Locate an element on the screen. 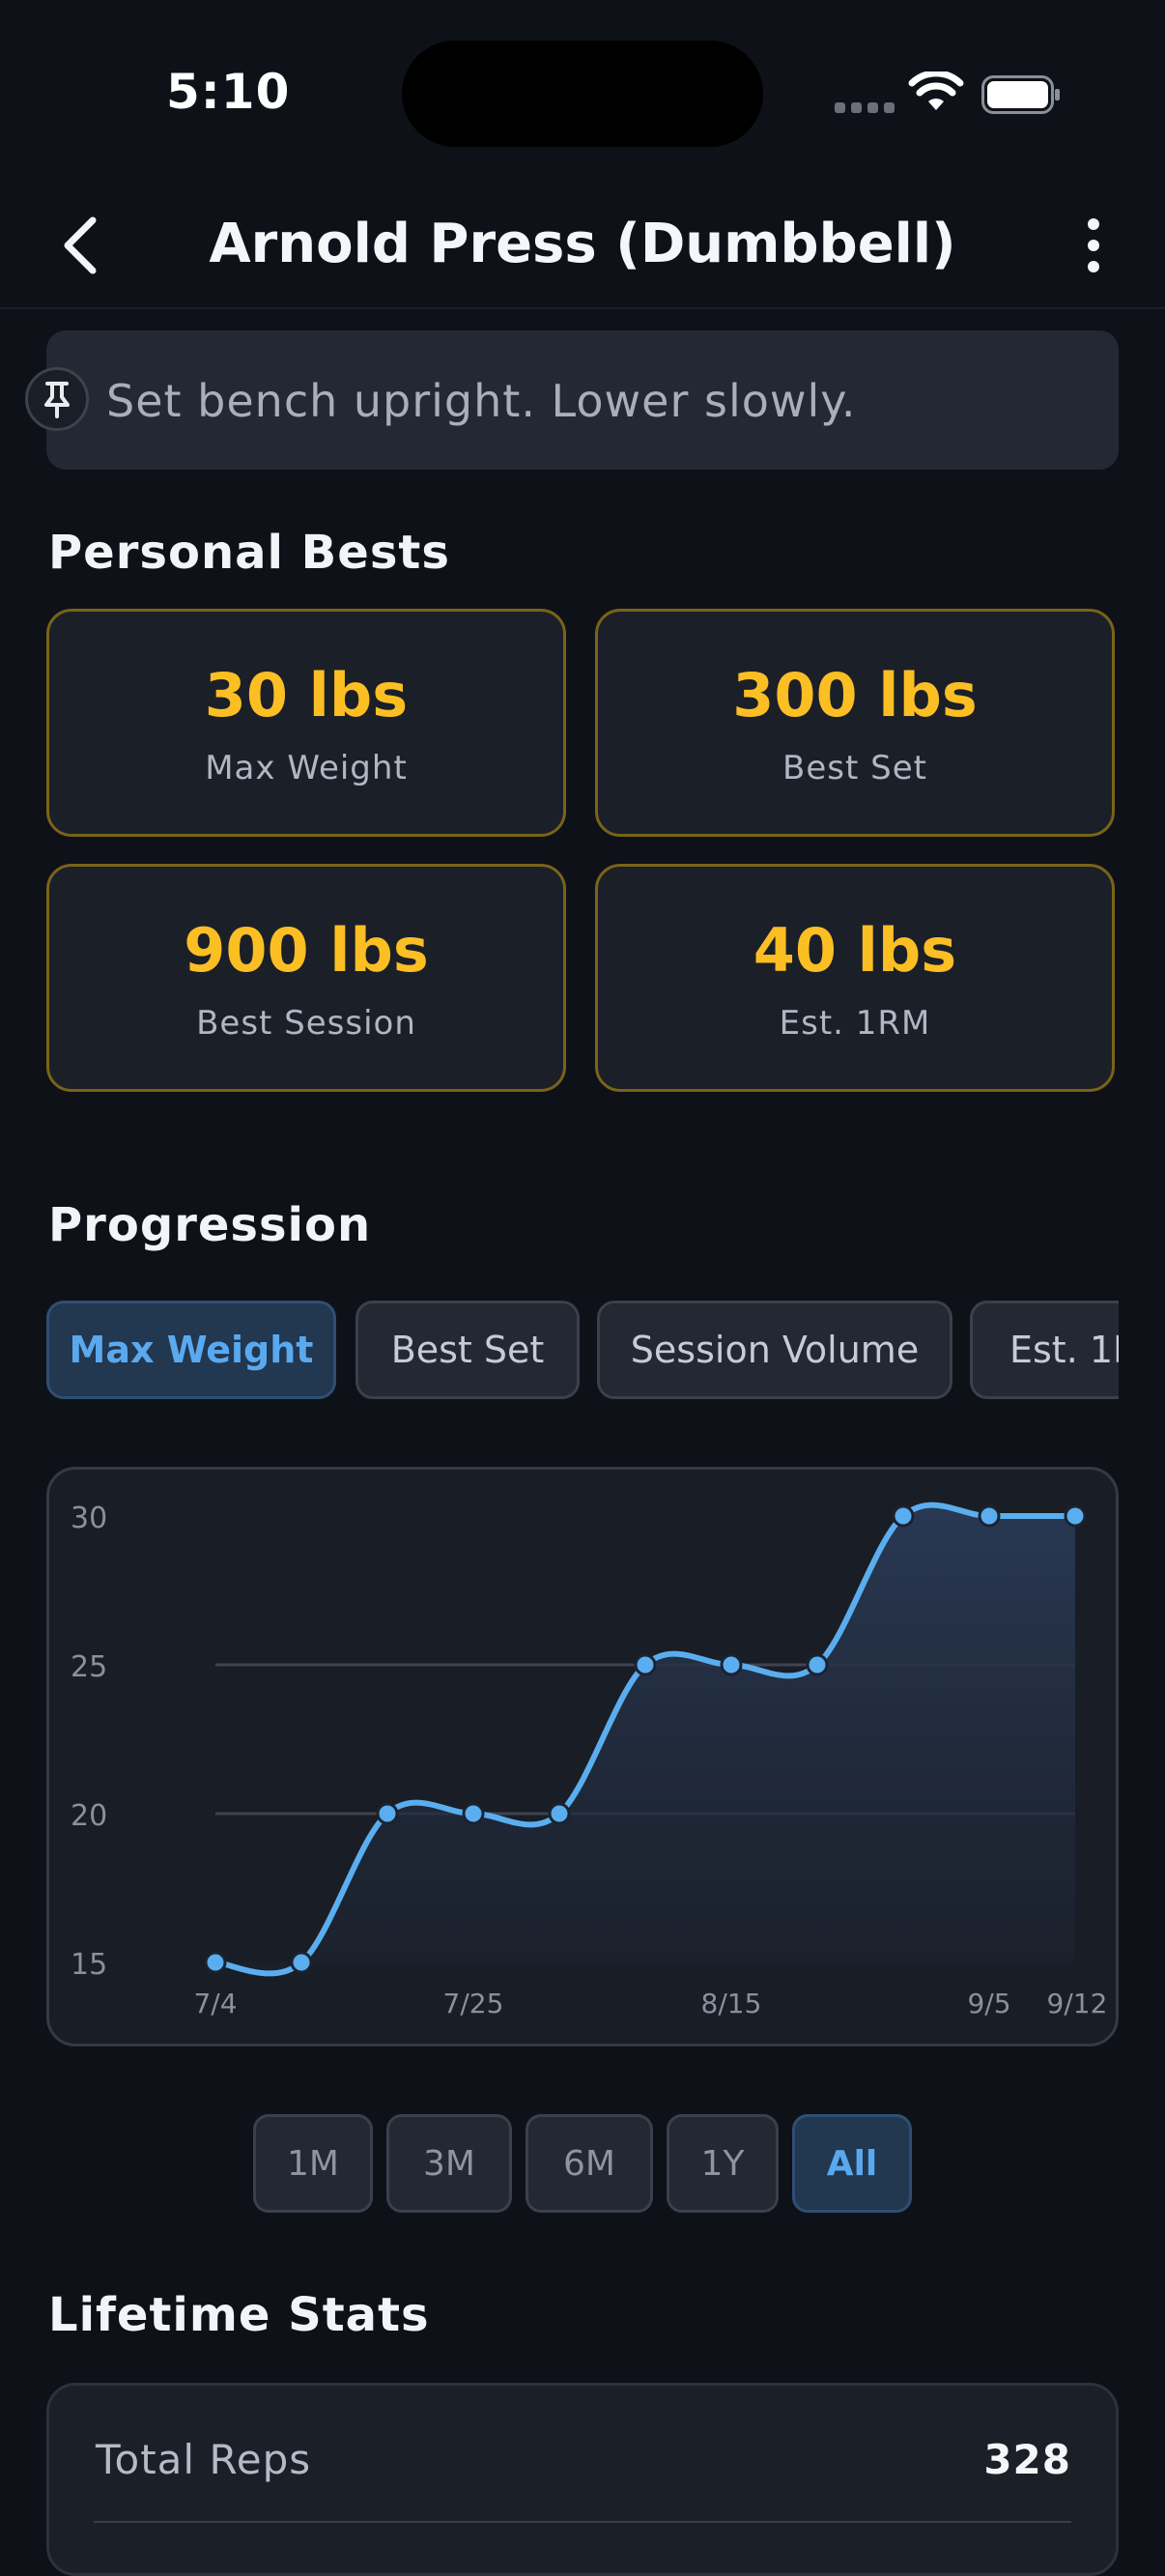  range-button-1m: 1M is located at coordinates (313, 2164).